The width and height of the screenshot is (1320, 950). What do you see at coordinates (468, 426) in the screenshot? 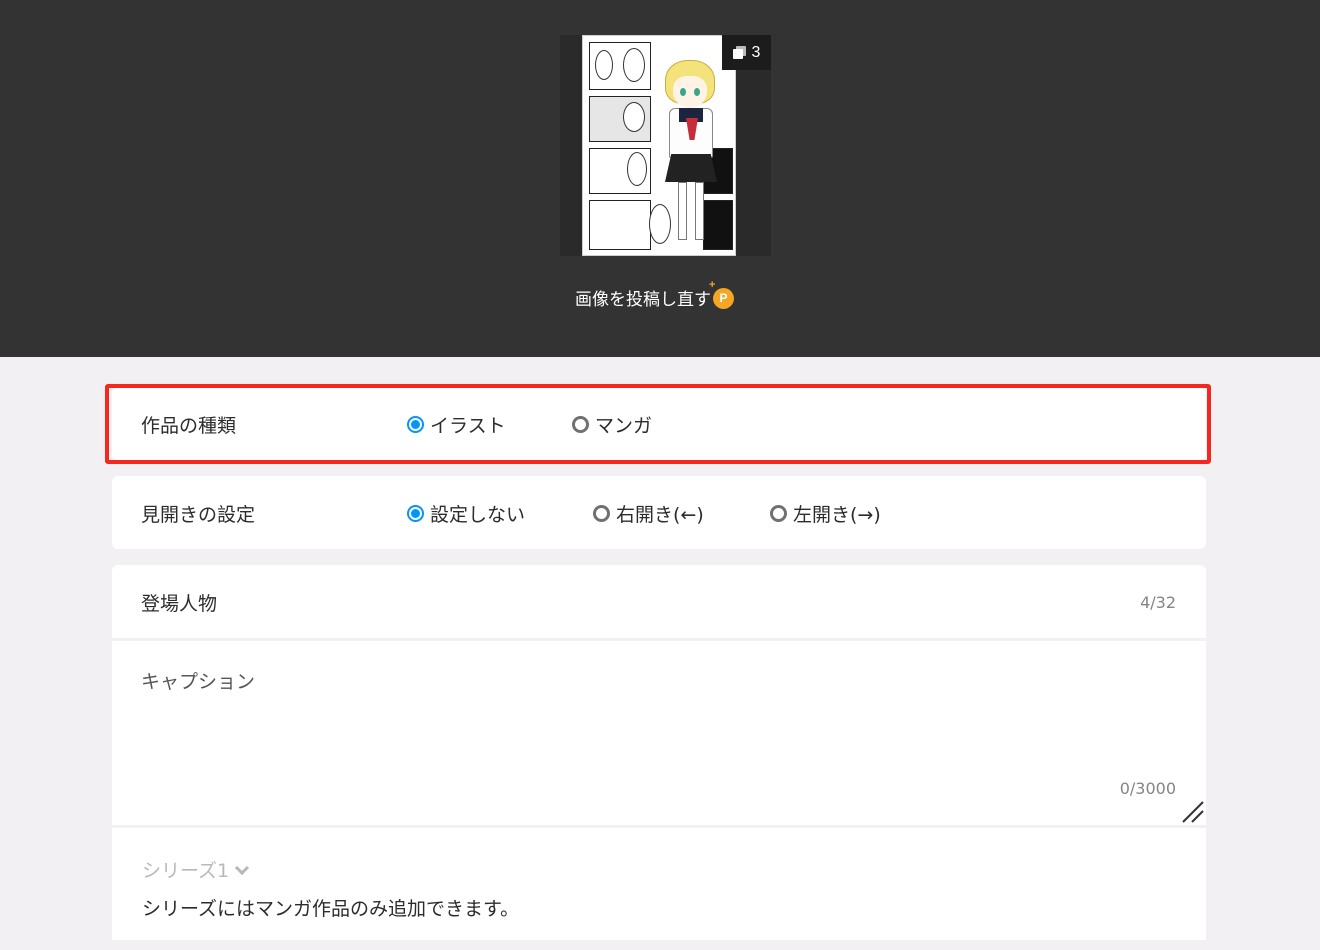
I see `work-type-illust-label: イラスト` at bounding box center [468, 426].